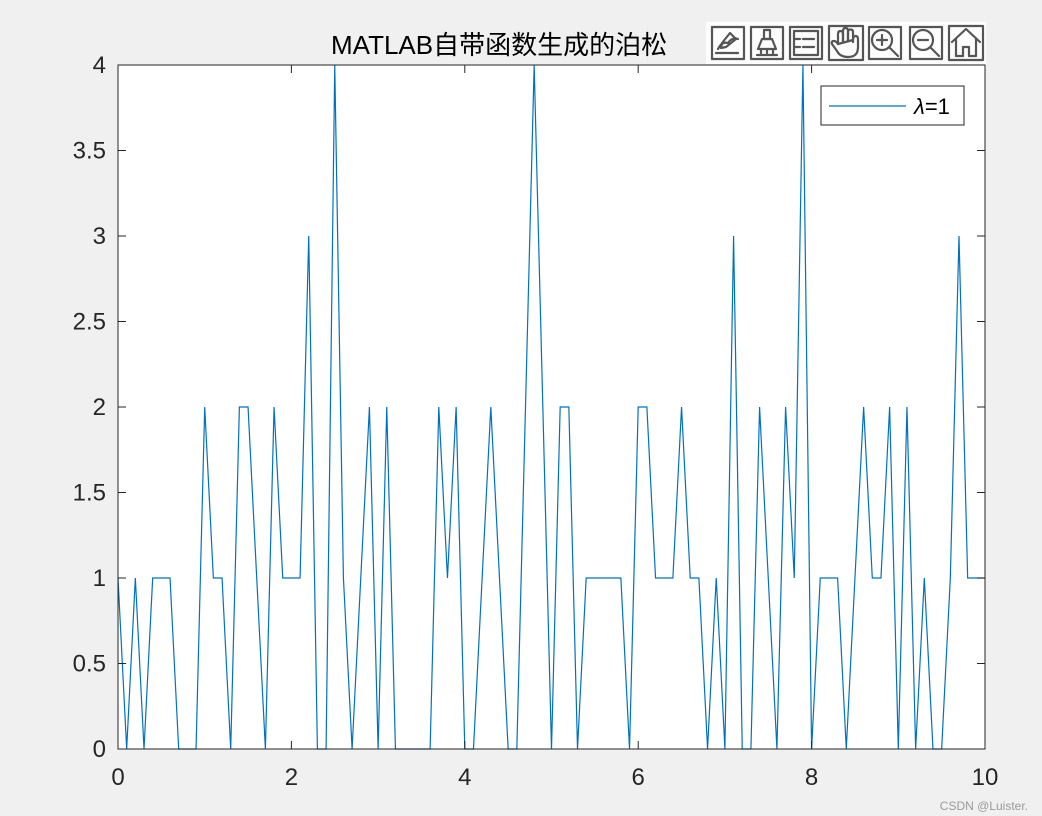 Image resolution: width=1042 pixels, height=816 pixels. What do you see at coordinates (846, 43) in the screenshot?
I see `axes-toolbar` at bounding box center [846, 43].